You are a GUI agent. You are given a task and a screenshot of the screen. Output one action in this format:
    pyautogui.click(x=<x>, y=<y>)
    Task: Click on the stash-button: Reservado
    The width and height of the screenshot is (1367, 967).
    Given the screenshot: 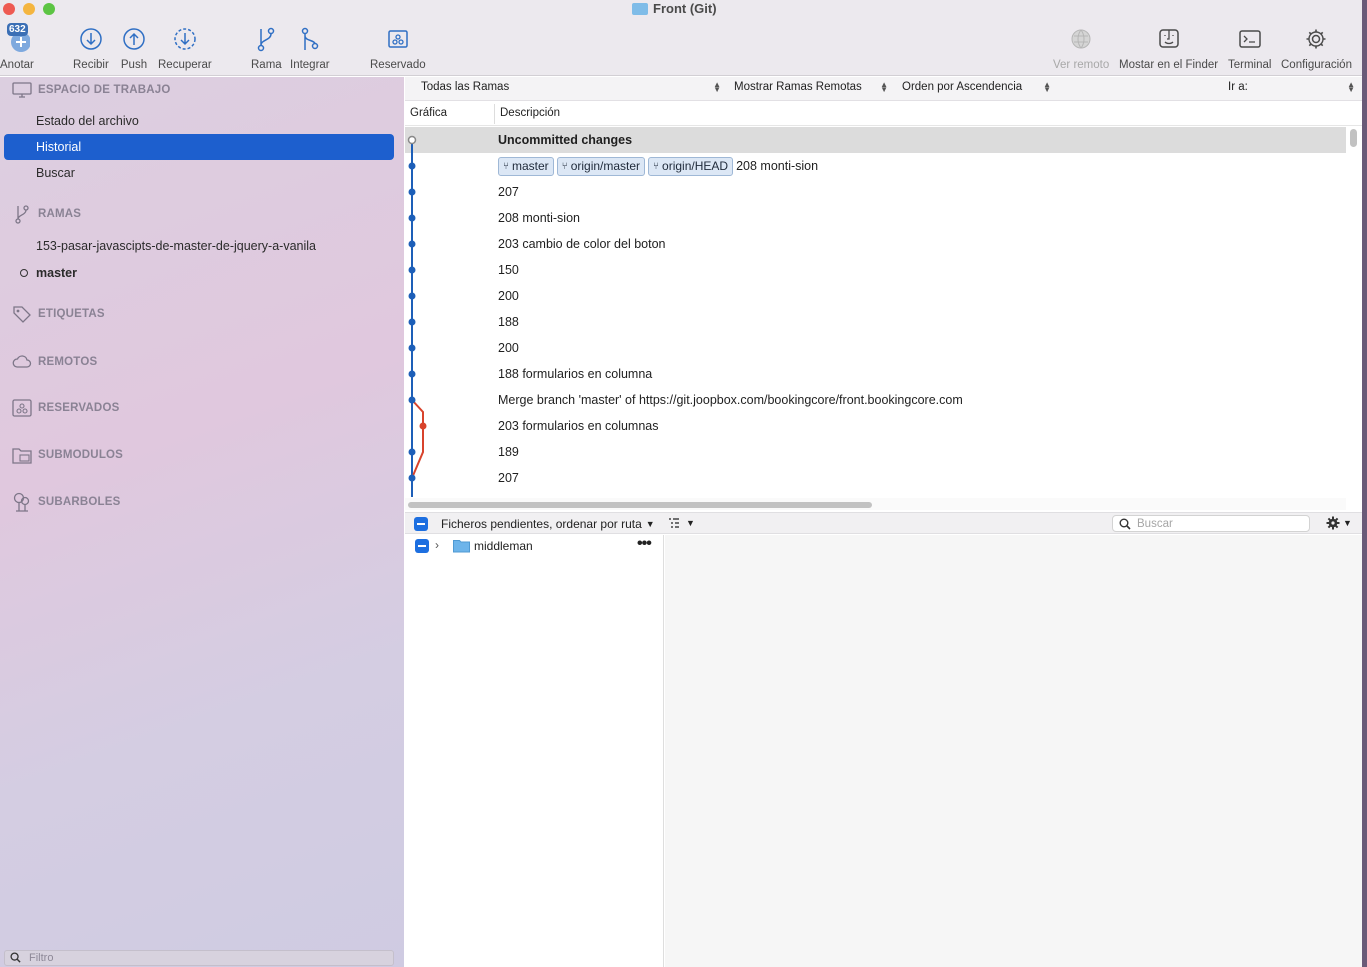 What is the action you would take?
    pyautogui.click(x=398, y=48)
    